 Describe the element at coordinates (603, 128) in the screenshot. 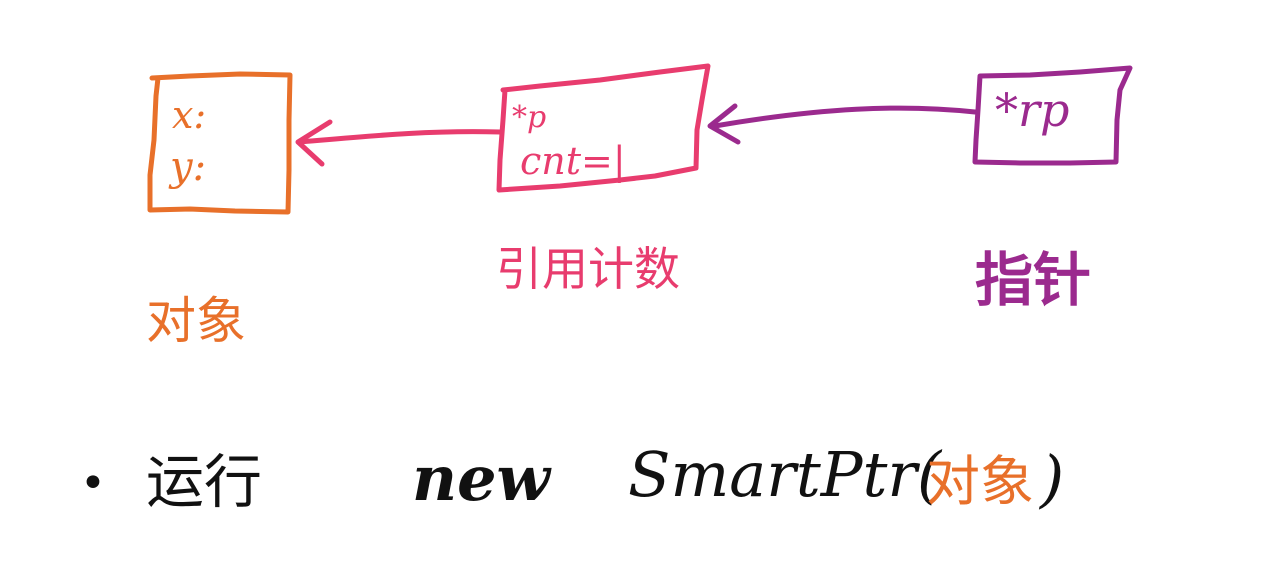

I see `refcount-node: *p cnt=|` at that location.